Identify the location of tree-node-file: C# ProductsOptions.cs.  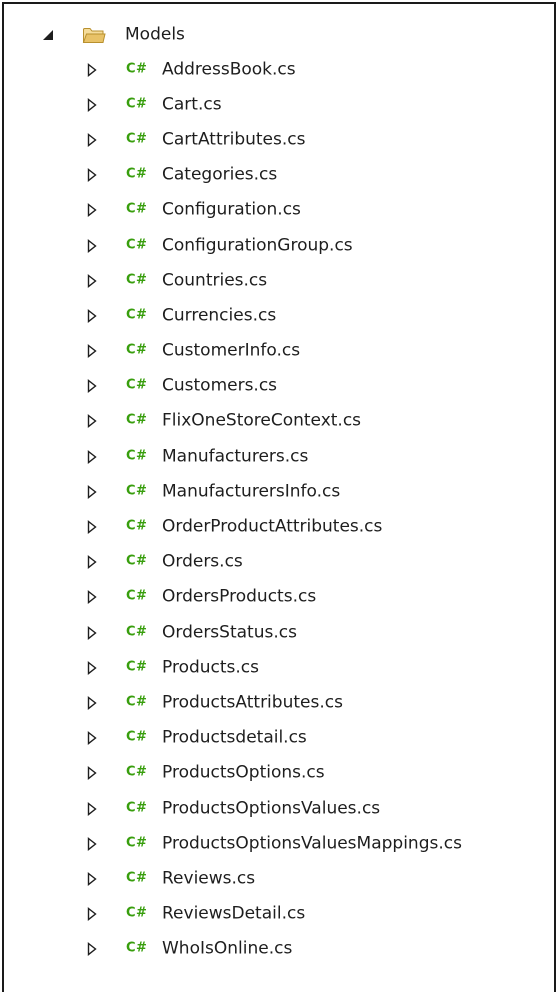
(279, 773).